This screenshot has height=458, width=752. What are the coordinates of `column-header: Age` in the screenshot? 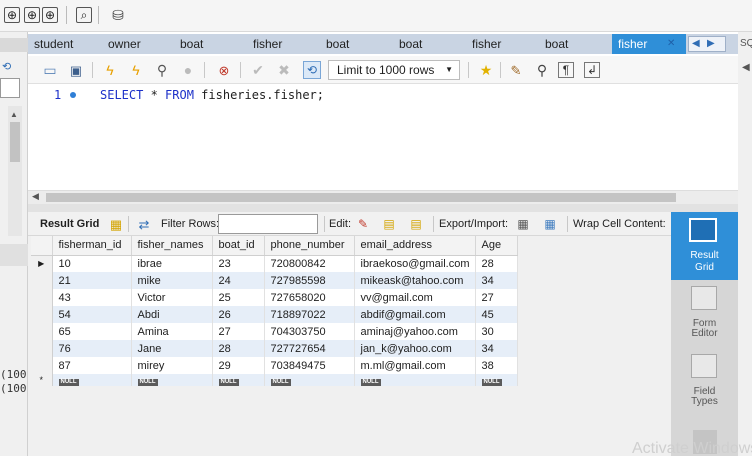 It's located at (496, 246).